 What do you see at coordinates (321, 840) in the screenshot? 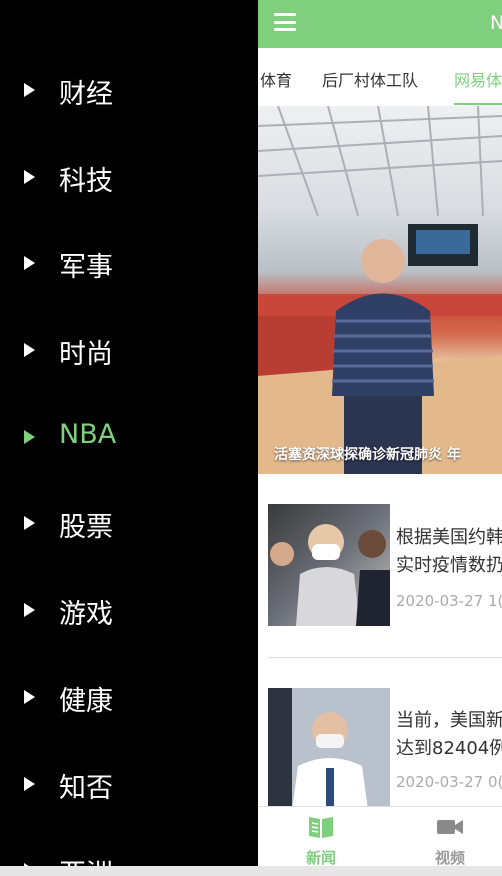
I see `nav-news: 新闻` at bounding box center [321, 840].